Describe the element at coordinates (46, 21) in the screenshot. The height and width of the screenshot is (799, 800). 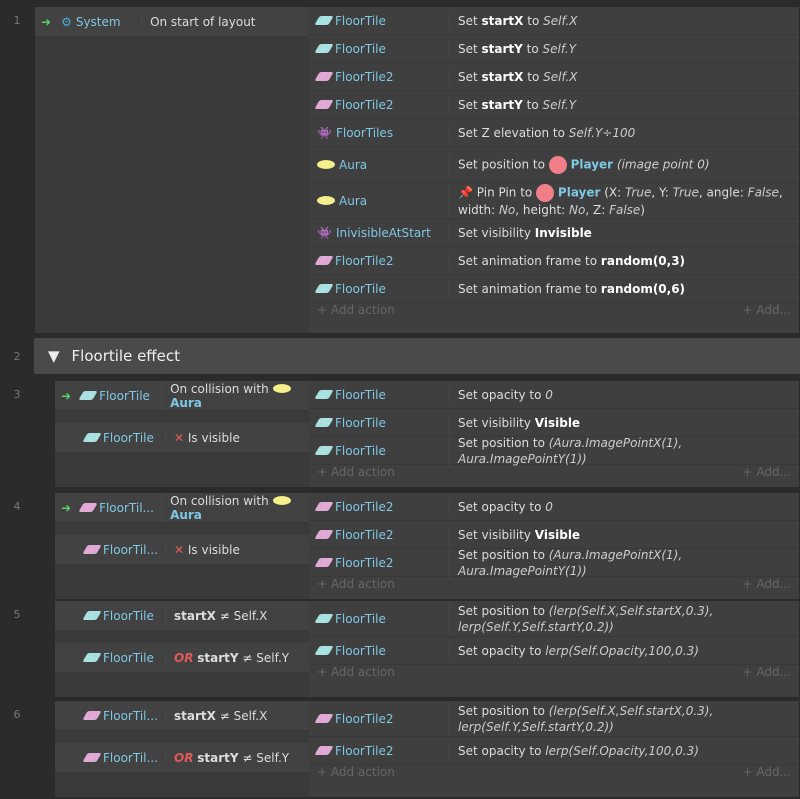
I see `trigger-arrow-icon: ➜` at that location.